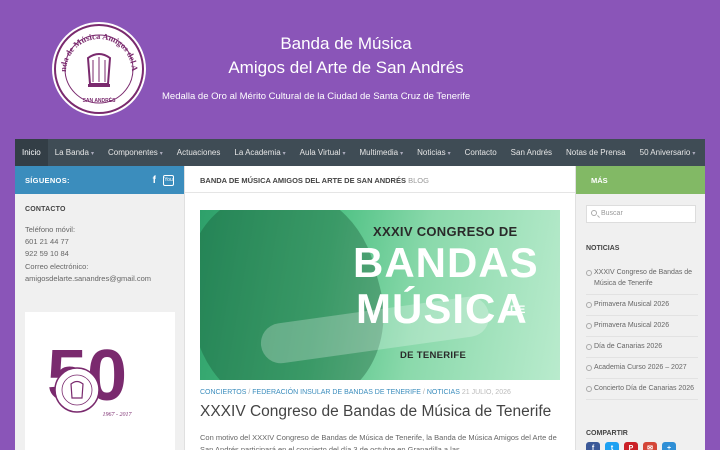 The image size is (720, 450). Describe the element at coordinates (433, 355) in the screenshot. I see `featured-line4: DE TENERIFE` at that location.